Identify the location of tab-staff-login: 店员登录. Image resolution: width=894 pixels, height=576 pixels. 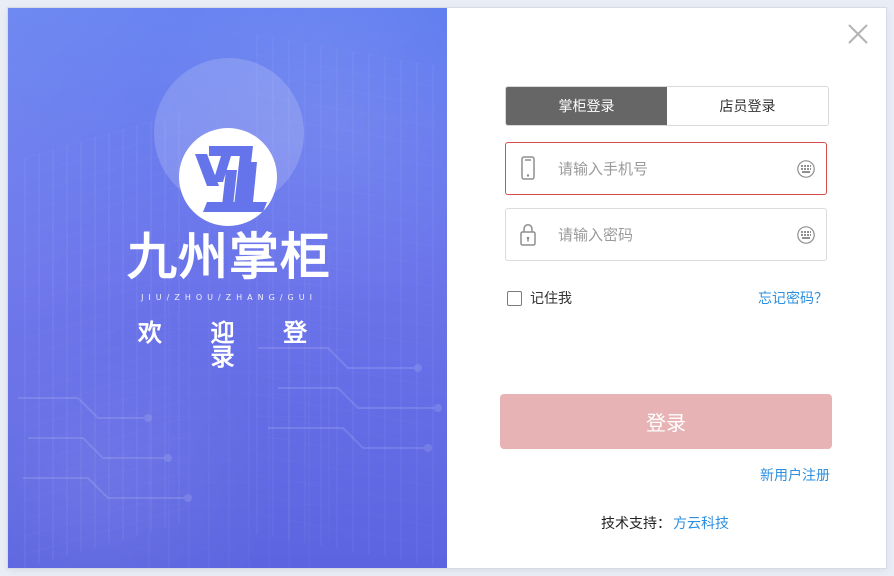
(747, 106).